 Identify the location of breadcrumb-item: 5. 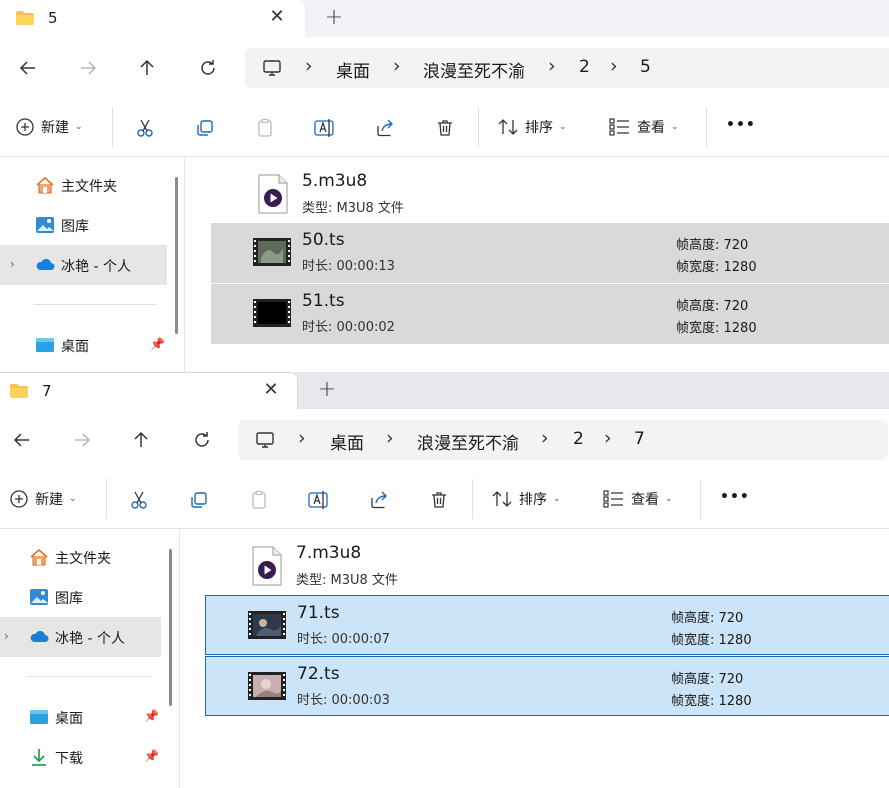
(645, 67).